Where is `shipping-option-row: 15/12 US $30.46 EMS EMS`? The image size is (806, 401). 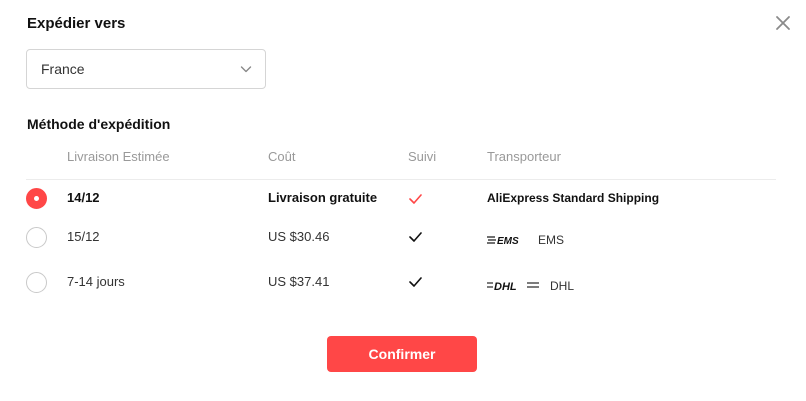 shipping-option-row: 15/12 US $30.46 EMS EMS is located at coordinates (403, 238).